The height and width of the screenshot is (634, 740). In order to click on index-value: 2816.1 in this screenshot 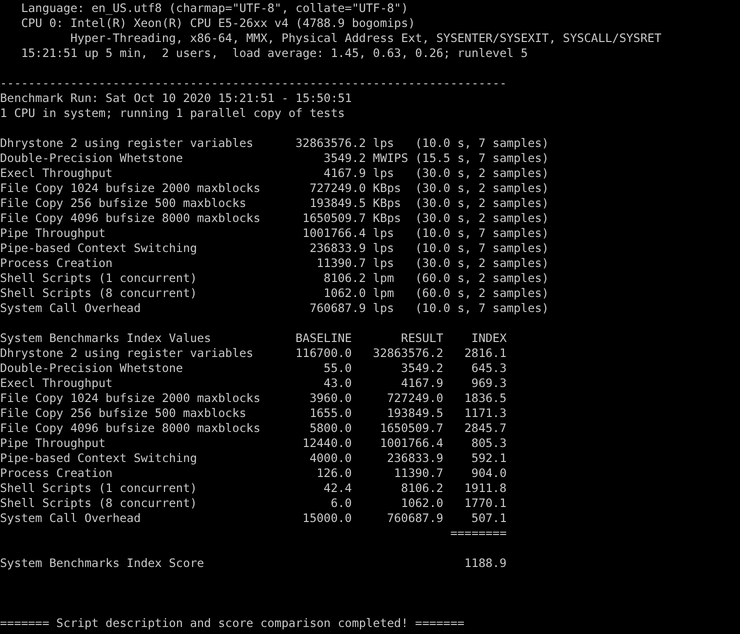, I will do `click(485, 353)`.